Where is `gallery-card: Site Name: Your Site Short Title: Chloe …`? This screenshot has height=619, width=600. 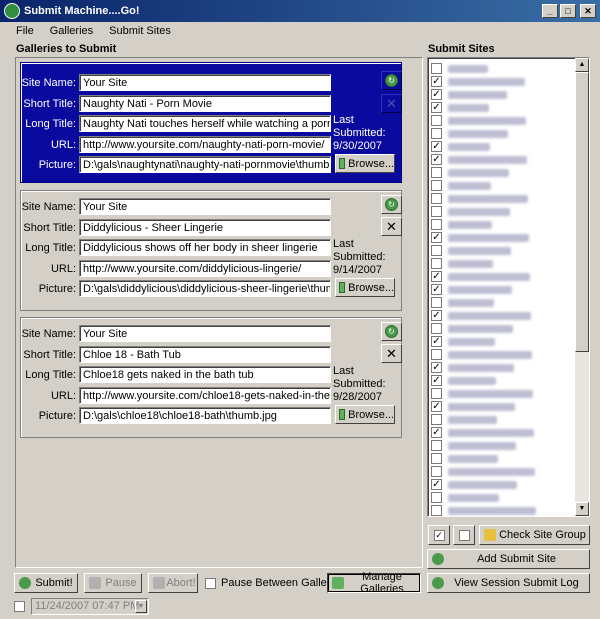
gallery-card: Site Name: Your Site Short Title: Chloe … is located at coordinates (211, 377).